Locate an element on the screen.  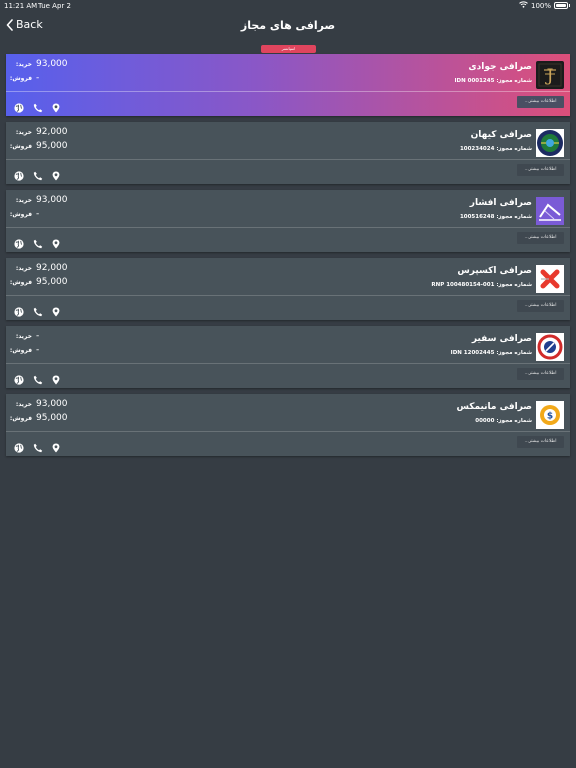
battery-percent: 100% is located at coordinates (540, 5).